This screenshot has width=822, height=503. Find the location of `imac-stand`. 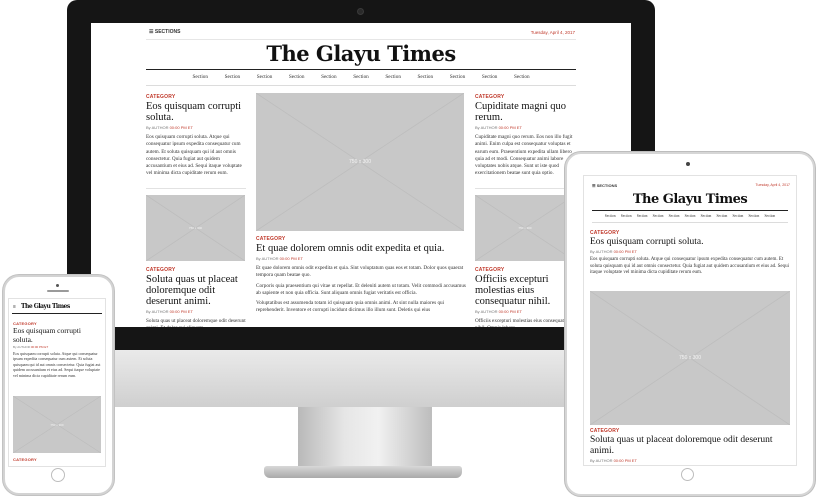

imac-stand is located at coordinates (365, 440).